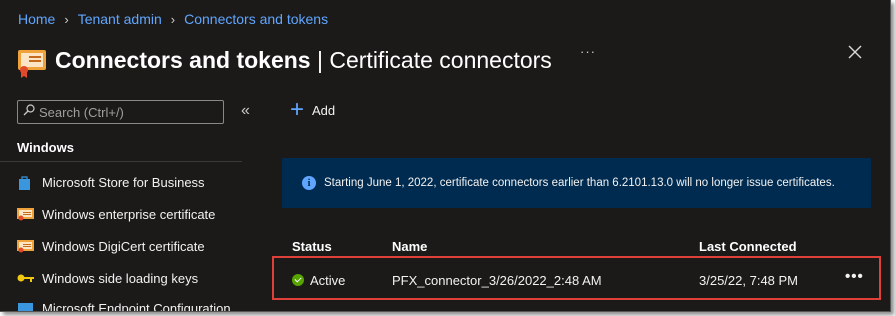 This screenshot has height=316, width=895. Describe the element at coordinates (256, 19) in the screenshot. I see `breadcrumb-connectors-and-tokens: Connectors and tokens` at that location.